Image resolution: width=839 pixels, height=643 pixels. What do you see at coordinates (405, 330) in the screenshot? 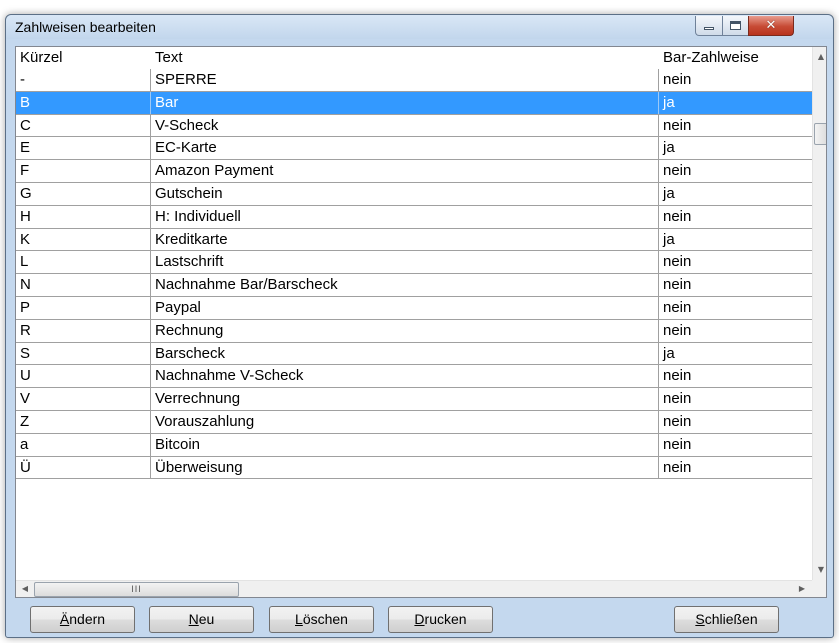
I see `cell-text: Rechnung` at bounding box center [405, 330].